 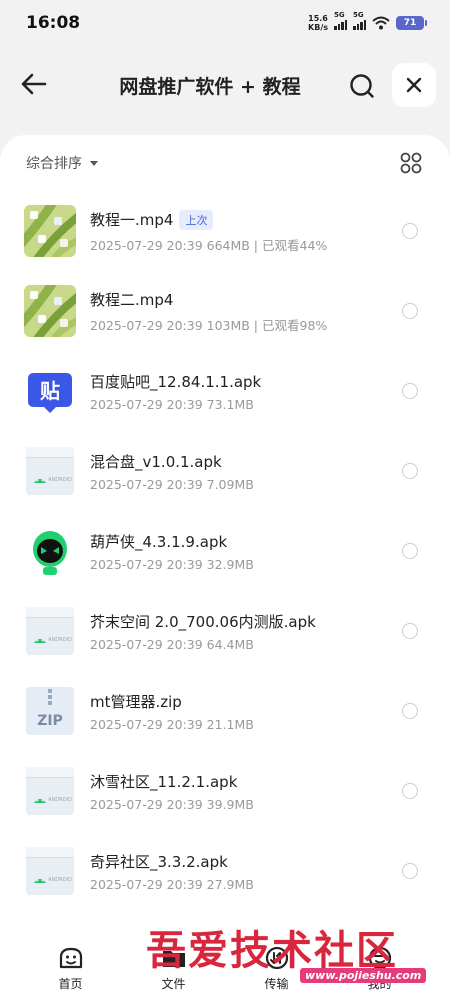 What do you see at coordinates (172, 711) in the screenshot?
I see `file-meta: mt管理器.zip 2025-07-29 20:39 21.1MB` at bounding box center [172, 711].